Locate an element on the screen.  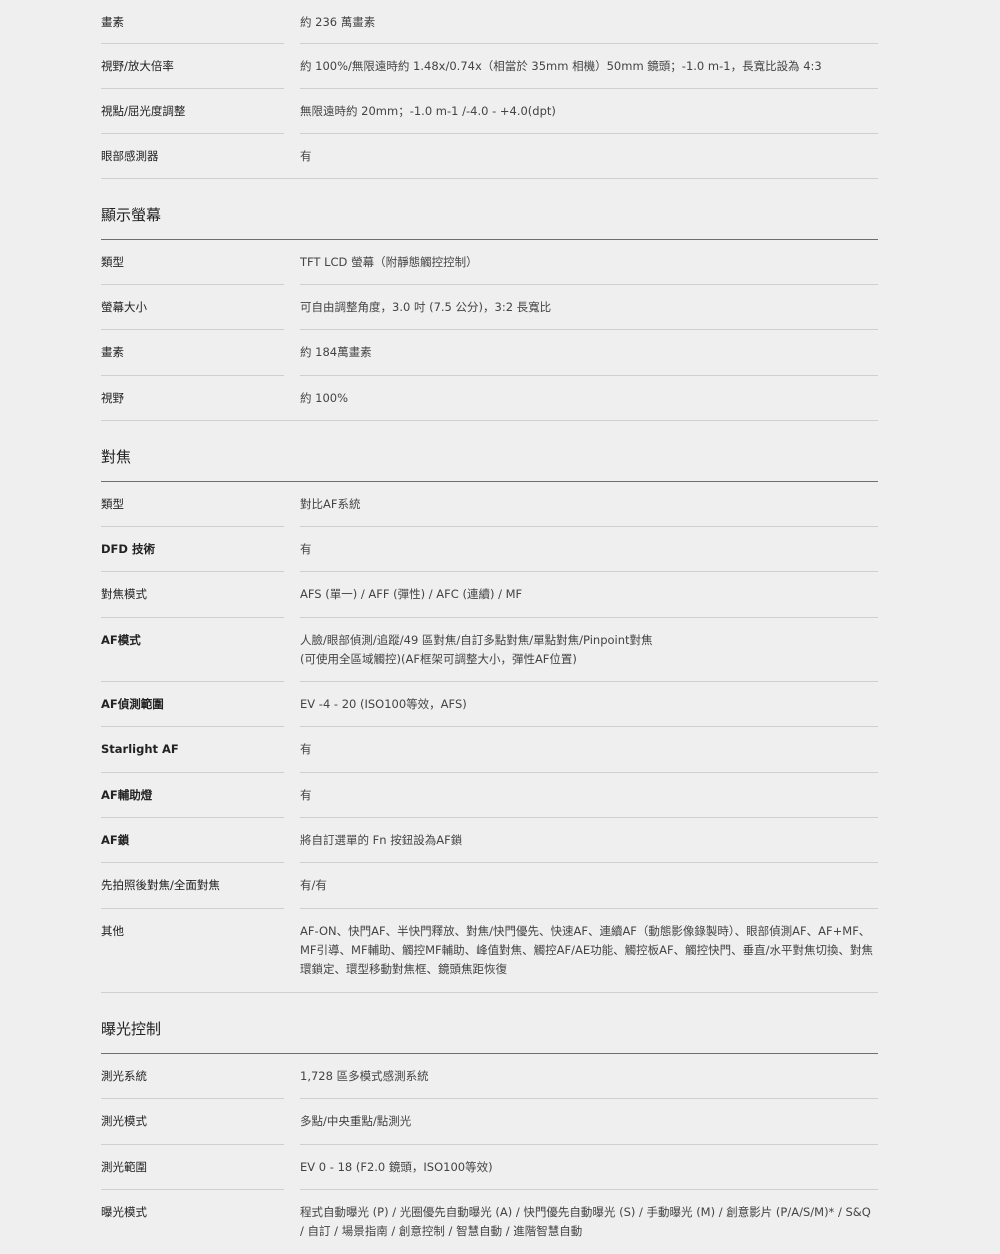
spec-value: AFS (單一) / AFF (彈性) / AFC (連續) / MF is located at coordinates (411, 594).